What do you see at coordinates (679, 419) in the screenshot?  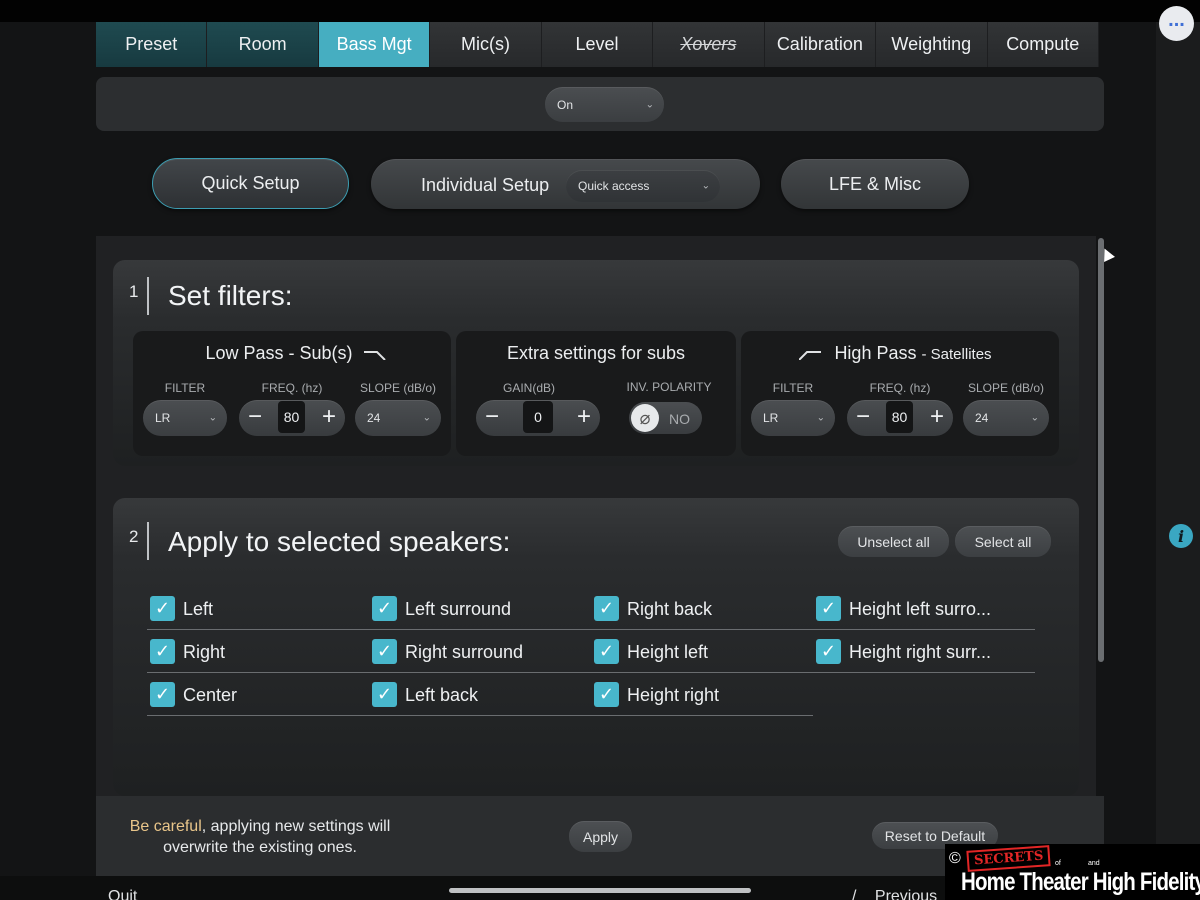 I see `inv-polarity-value: NO` at bounding box center [679, 419].